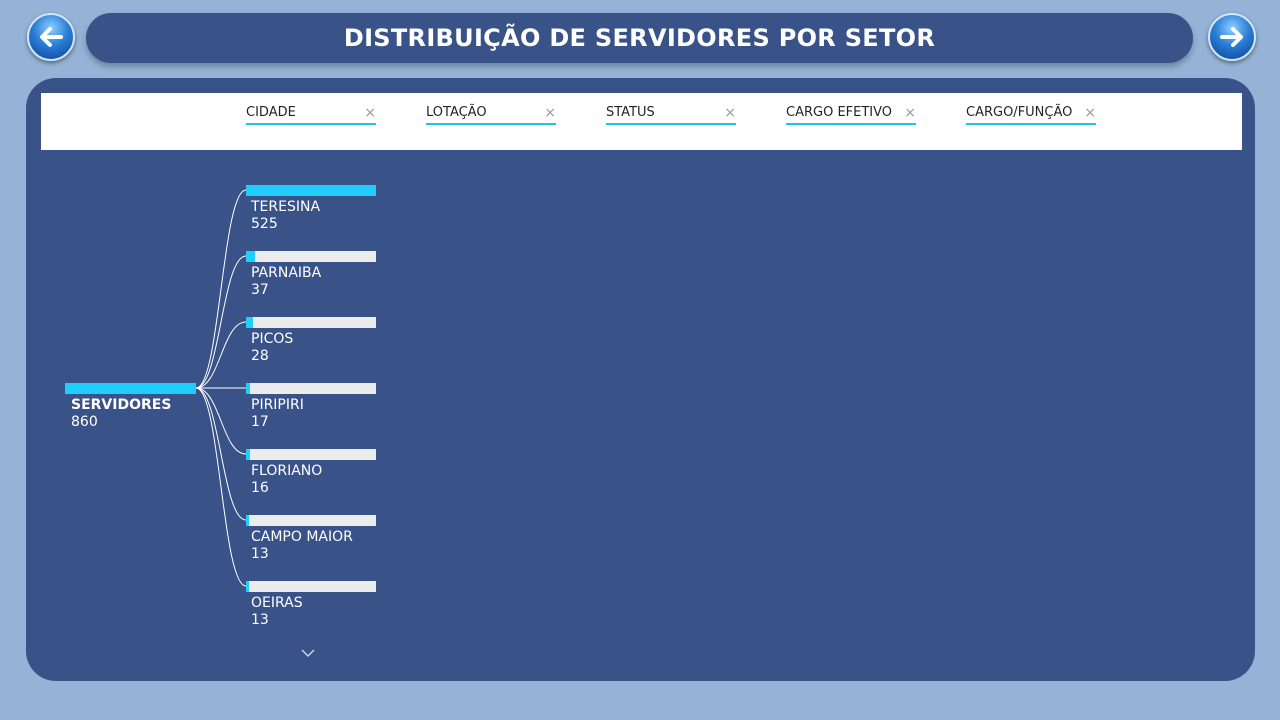  What do you see at coordinates (311, 256) in the screenshot?
I see `tree-node-bar-parnaiba` at bounding box center [311, 256].